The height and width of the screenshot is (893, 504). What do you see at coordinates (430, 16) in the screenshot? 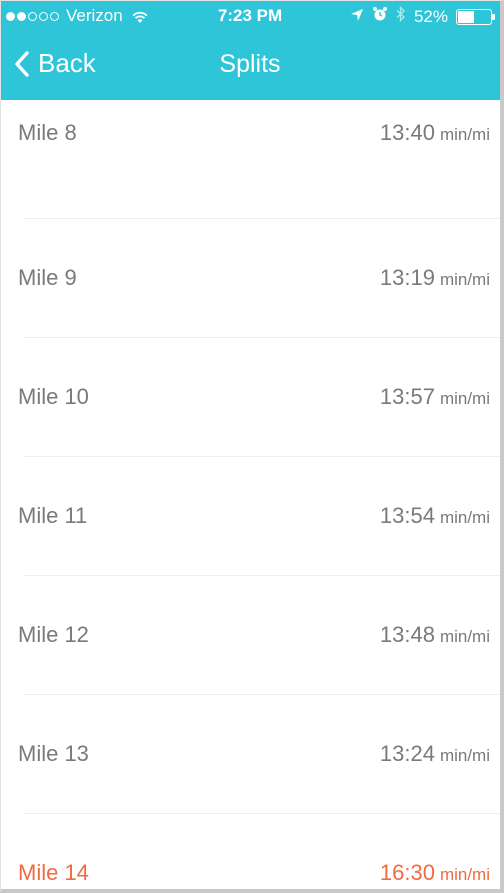
I see `battery-percent: 52%` at bounding box center [430, 16].